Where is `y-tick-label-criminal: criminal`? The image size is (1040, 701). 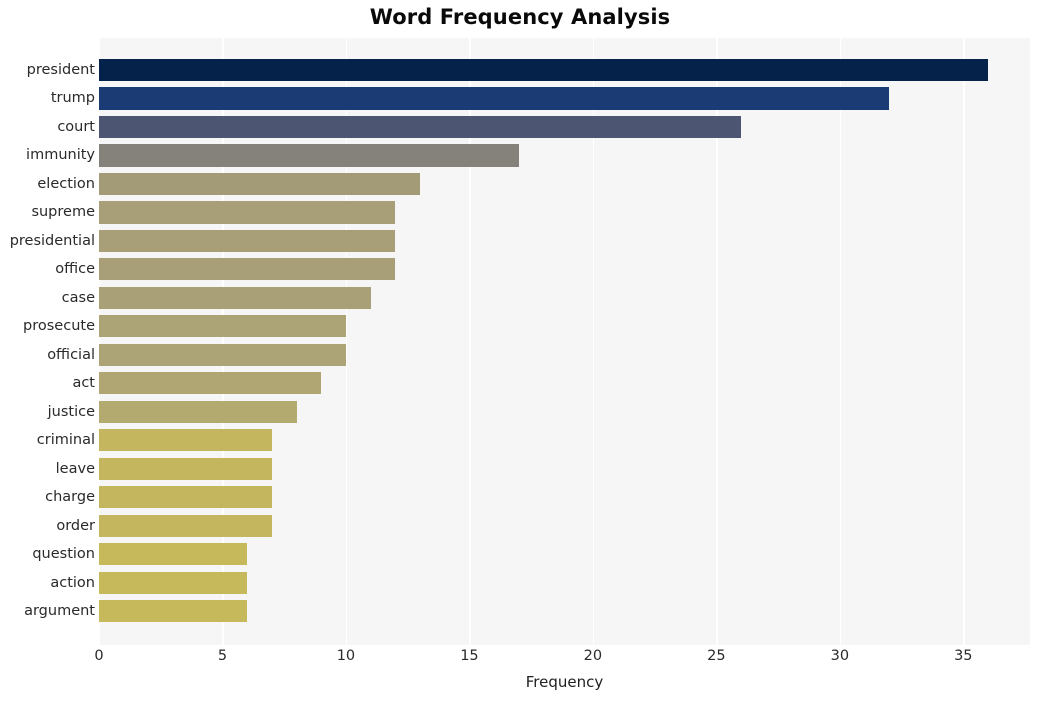 y-tick-label-criminal: criminal is located at coordinates (65, 440).